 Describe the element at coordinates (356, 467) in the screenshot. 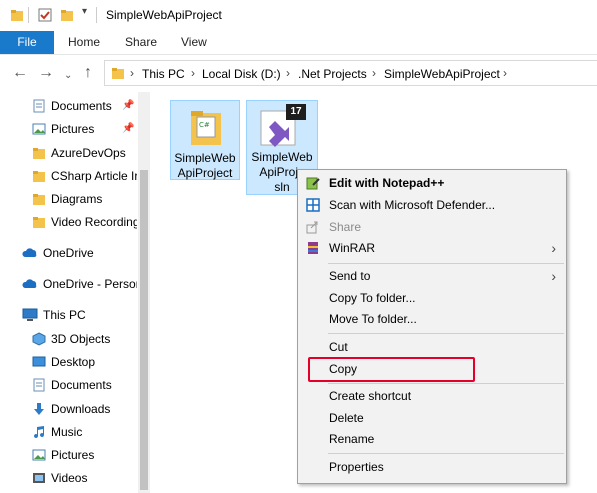

I see `menu-label: Properties` at that location.